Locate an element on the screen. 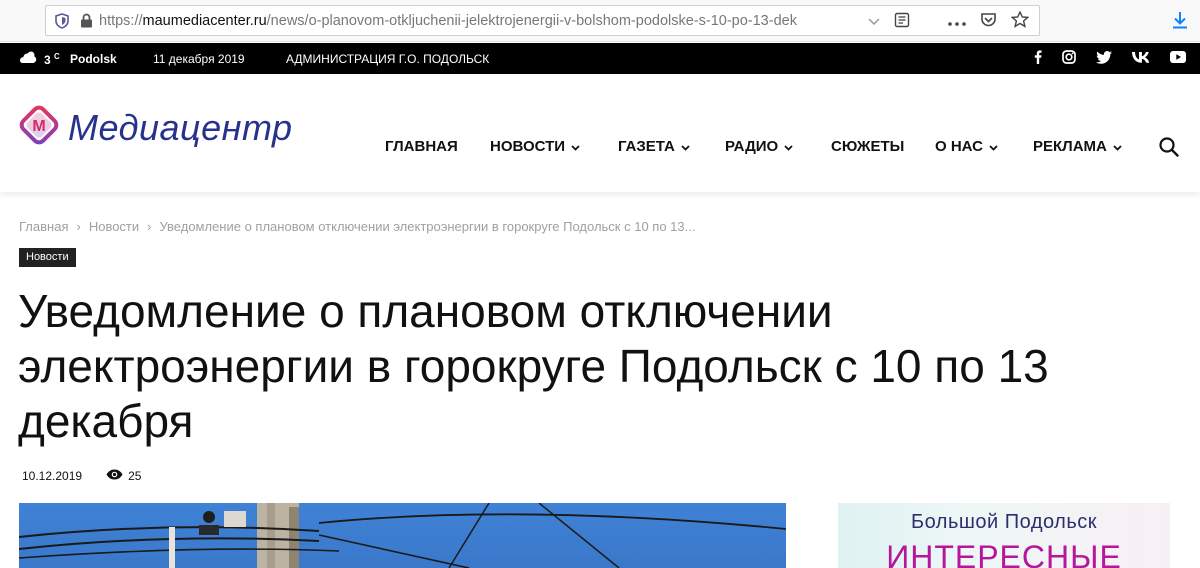  youtube-icon is located at coordinates (1178, 58).